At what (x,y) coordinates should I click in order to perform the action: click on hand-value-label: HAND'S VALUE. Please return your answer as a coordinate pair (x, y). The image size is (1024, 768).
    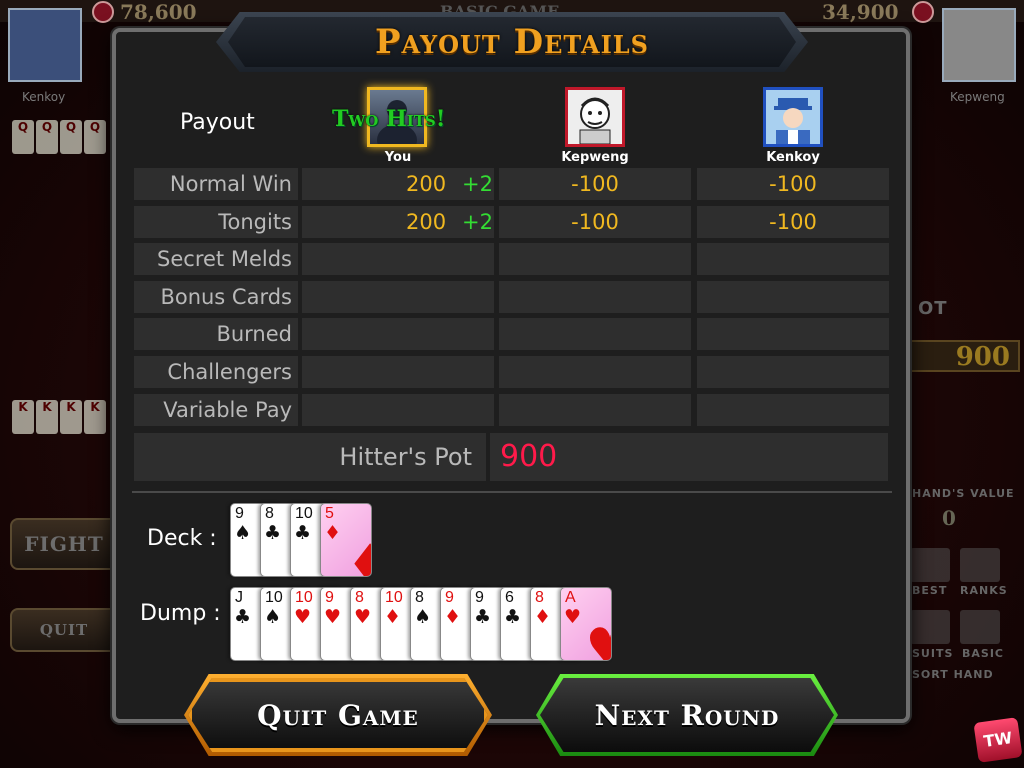
    Looking at the image, I should click on (963, 493).